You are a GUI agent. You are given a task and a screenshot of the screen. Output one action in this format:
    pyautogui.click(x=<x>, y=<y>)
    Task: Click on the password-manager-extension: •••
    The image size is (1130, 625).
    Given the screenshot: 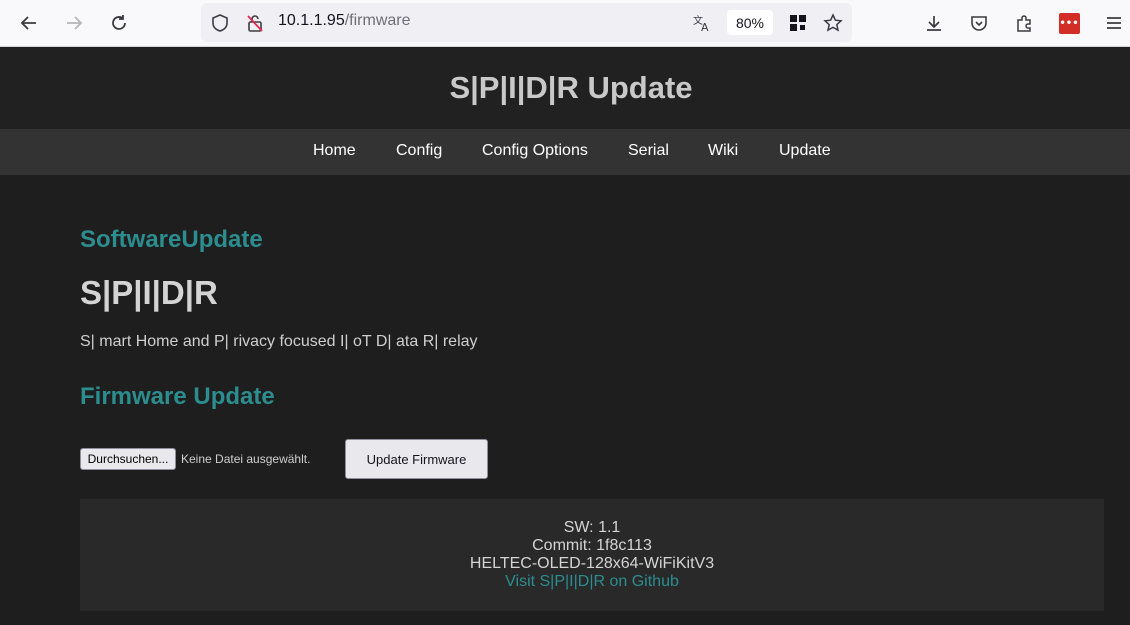 What is the action you would take?
    pyautogui.click(x=1069, y=23)
    